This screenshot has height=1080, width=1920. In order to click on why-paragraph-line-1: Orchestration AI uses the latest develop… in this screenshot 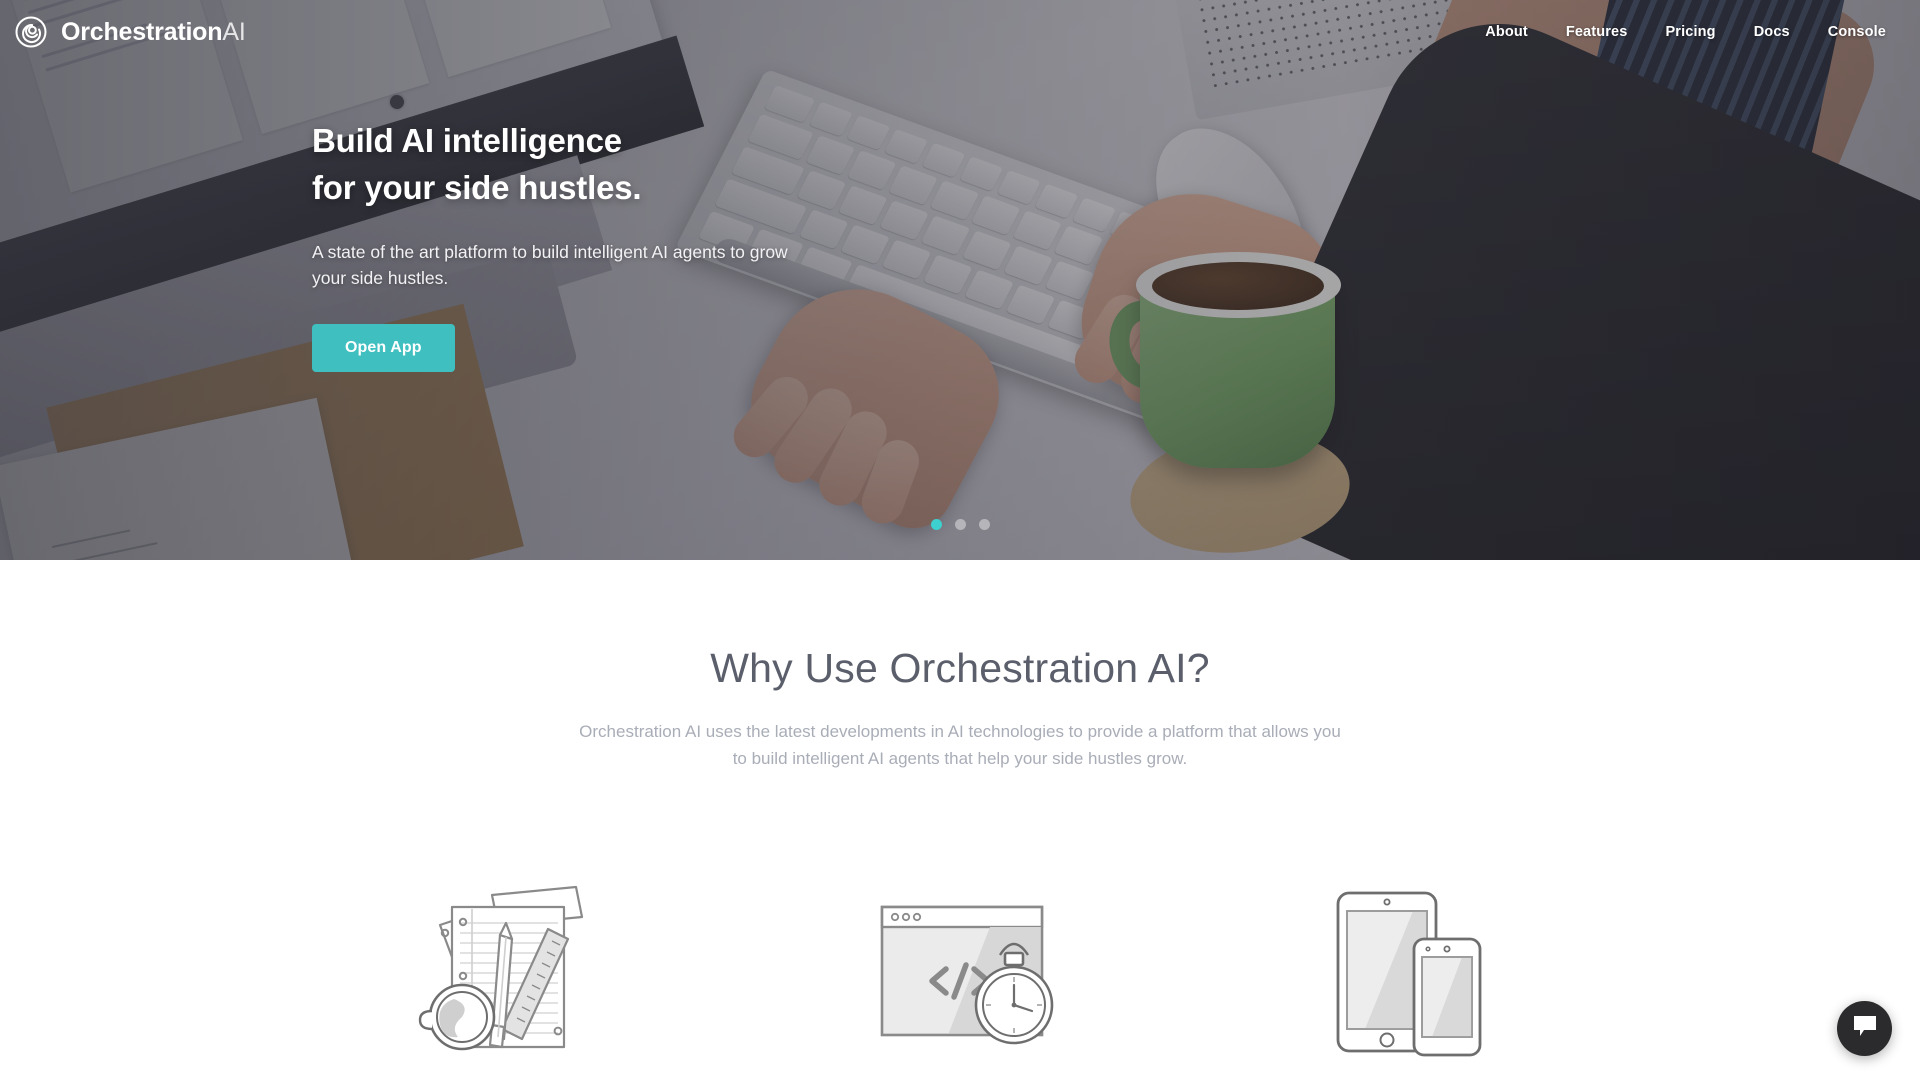, I will do `click(960, 732)`.